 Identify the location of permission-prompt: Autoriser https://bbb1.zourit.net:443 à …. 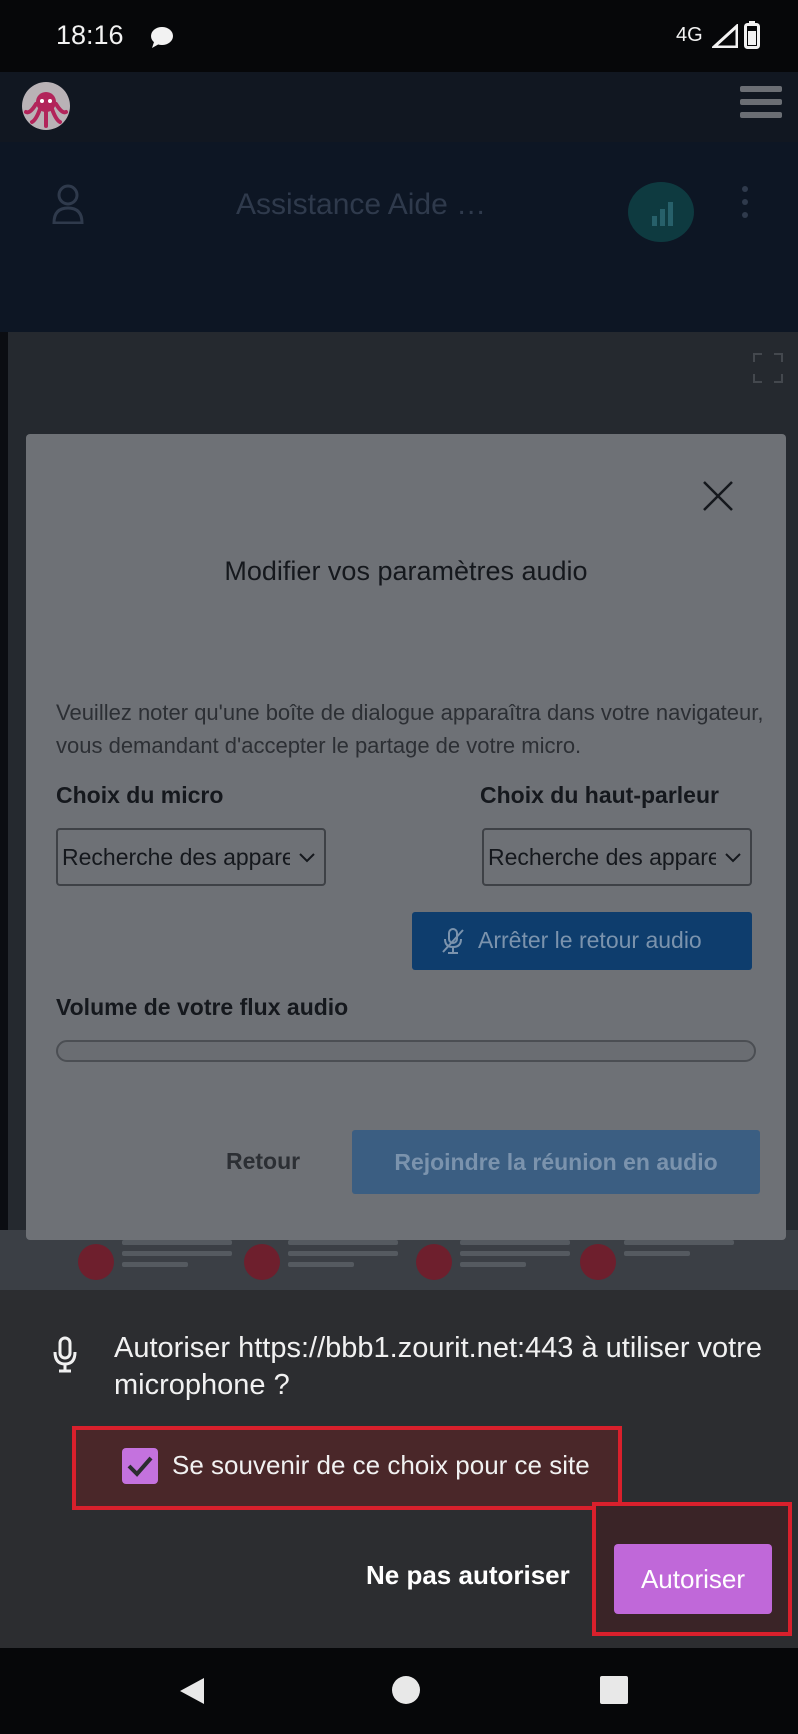
(438, 1366).